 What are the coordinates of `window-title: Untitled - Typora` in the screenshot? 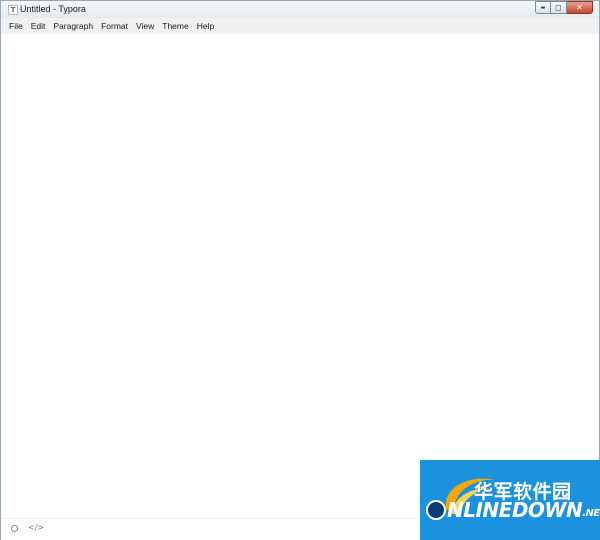 It's located at (53, 9).